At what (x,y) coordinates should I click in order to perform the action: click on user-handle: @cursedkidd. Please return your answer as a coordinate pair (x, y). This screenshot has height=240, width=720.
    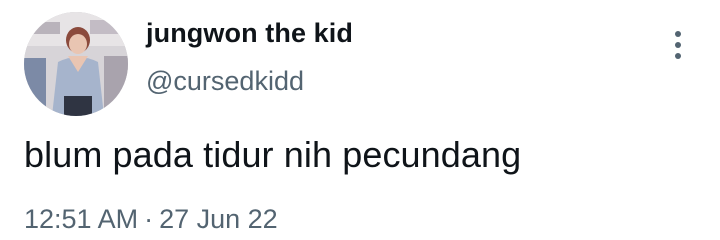
    Looking at the image, I should click on (225, 81).